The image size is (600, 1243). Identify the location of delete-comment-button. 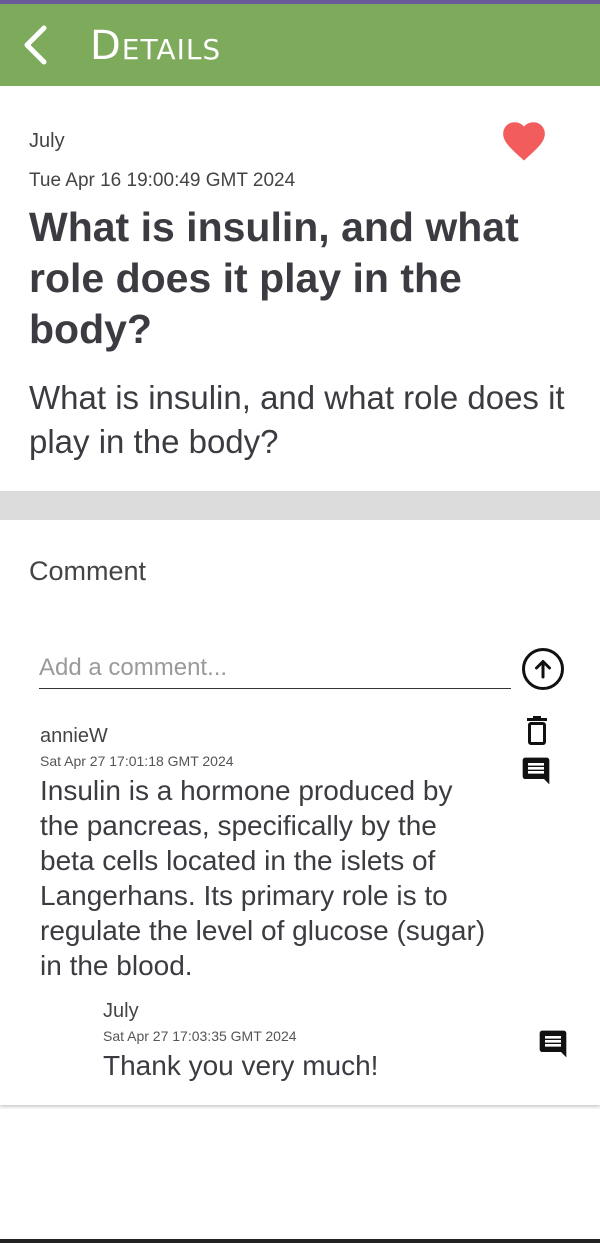
(537, 731).